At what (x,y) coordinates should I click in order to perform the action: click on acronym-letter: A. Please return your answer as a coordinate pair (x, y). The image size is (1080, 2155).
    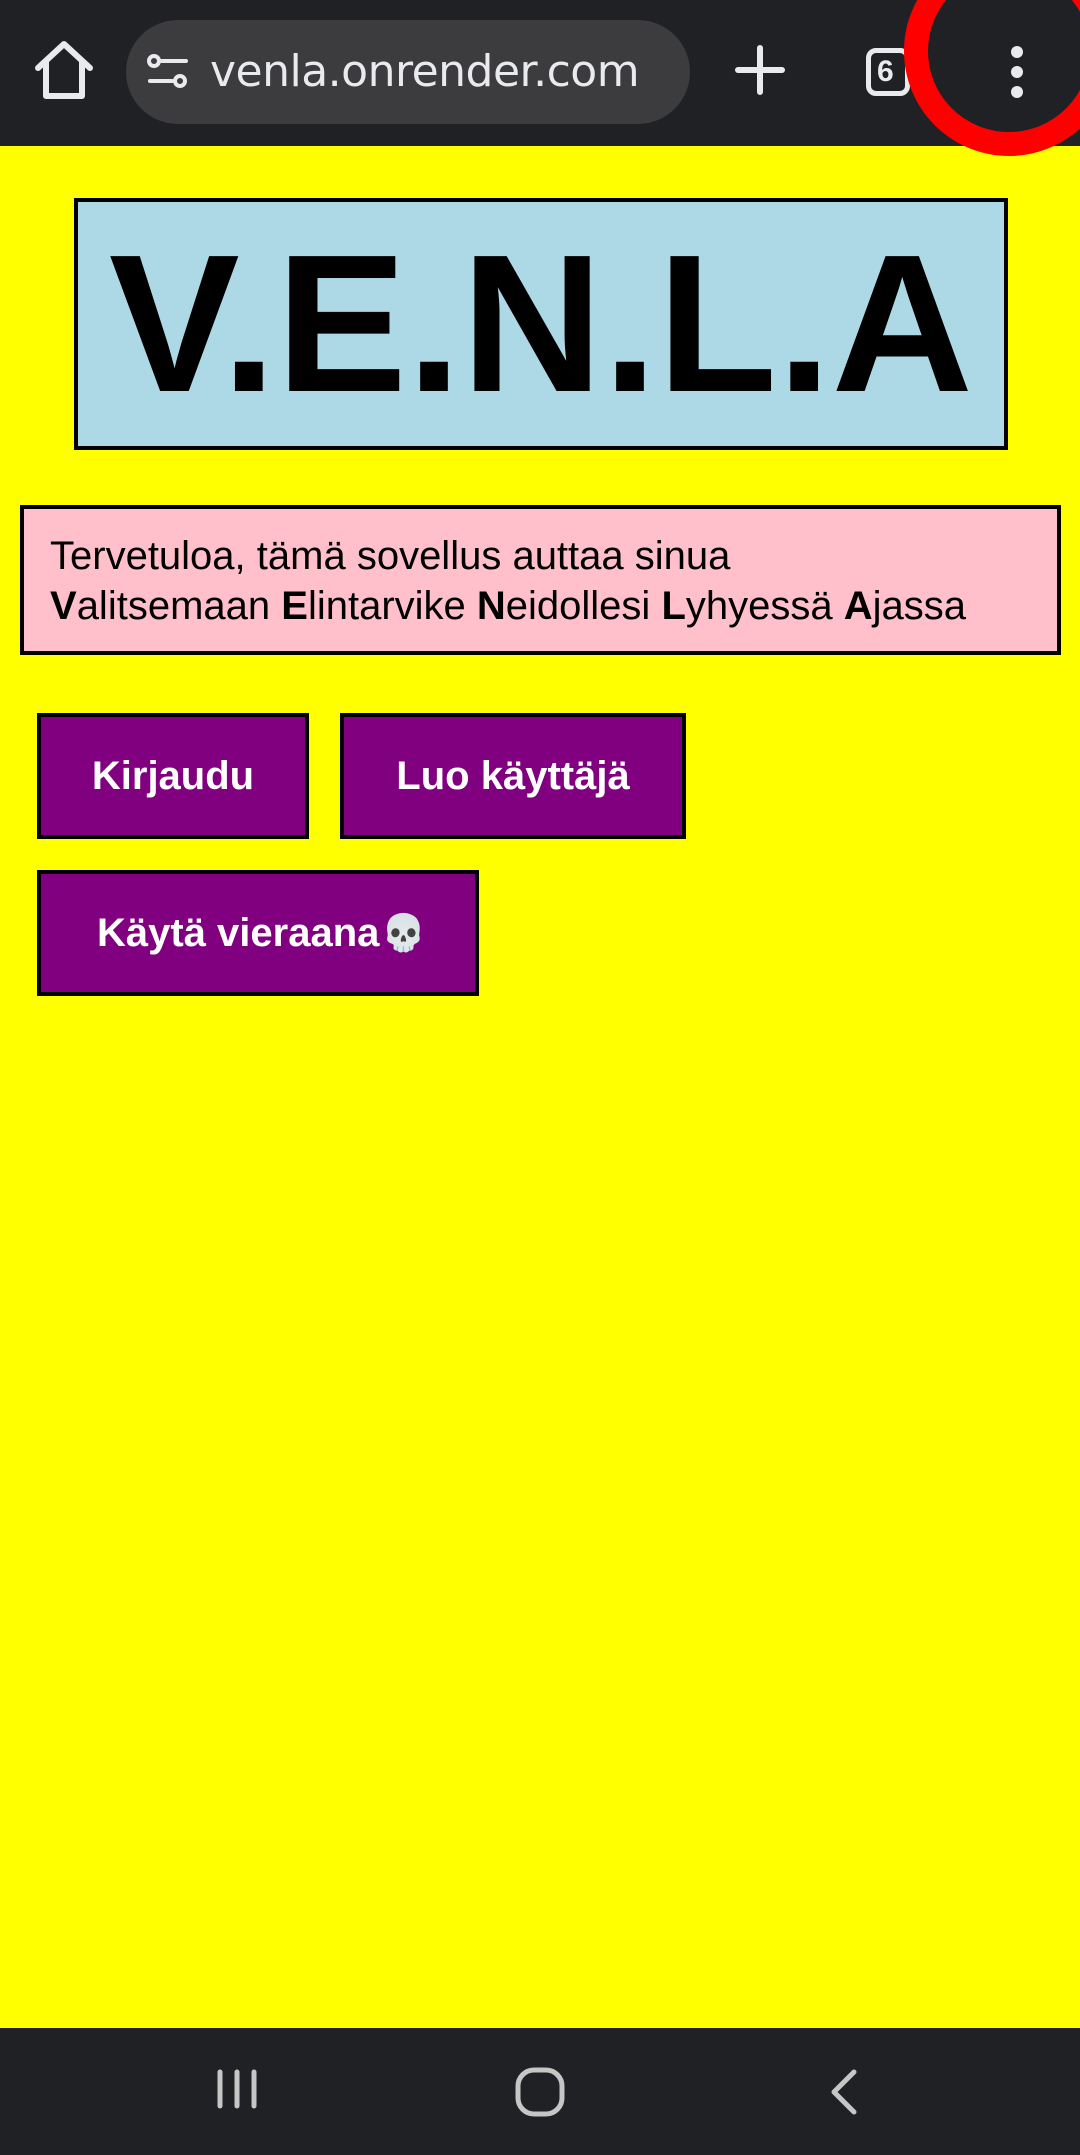
    Looking at the image, I should click on (858, 606).